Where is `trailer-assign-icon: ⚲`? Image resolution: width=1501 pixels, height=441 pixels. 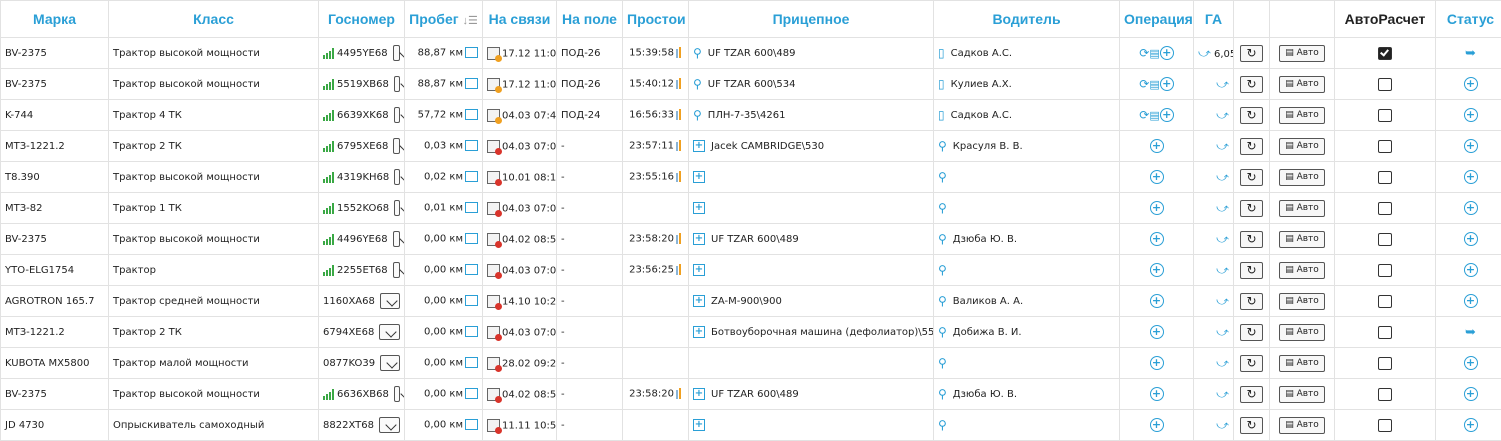 trailer-assign-icon: ⚲ is located at coordinates (697, 53).